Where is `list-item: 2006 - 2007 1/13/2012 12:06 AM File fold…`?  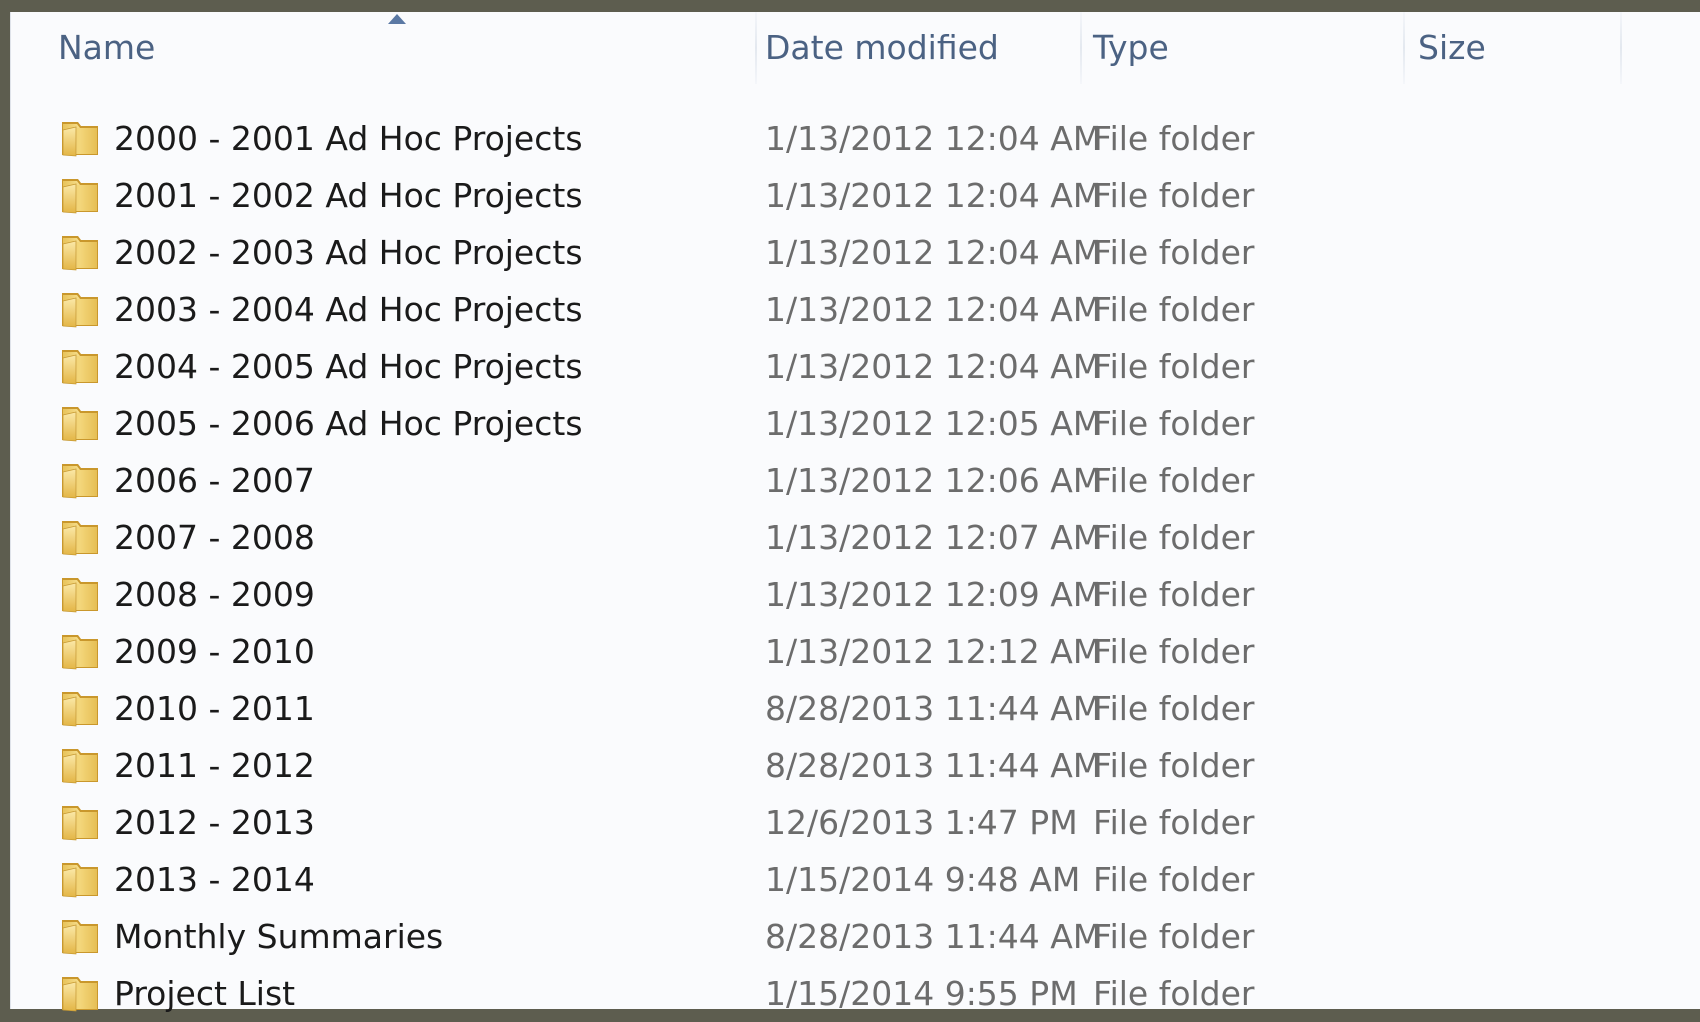 list-item: 2006 - 2007 1/13/2012 12:06 AM File fold… is located at coordinates (855, 480).